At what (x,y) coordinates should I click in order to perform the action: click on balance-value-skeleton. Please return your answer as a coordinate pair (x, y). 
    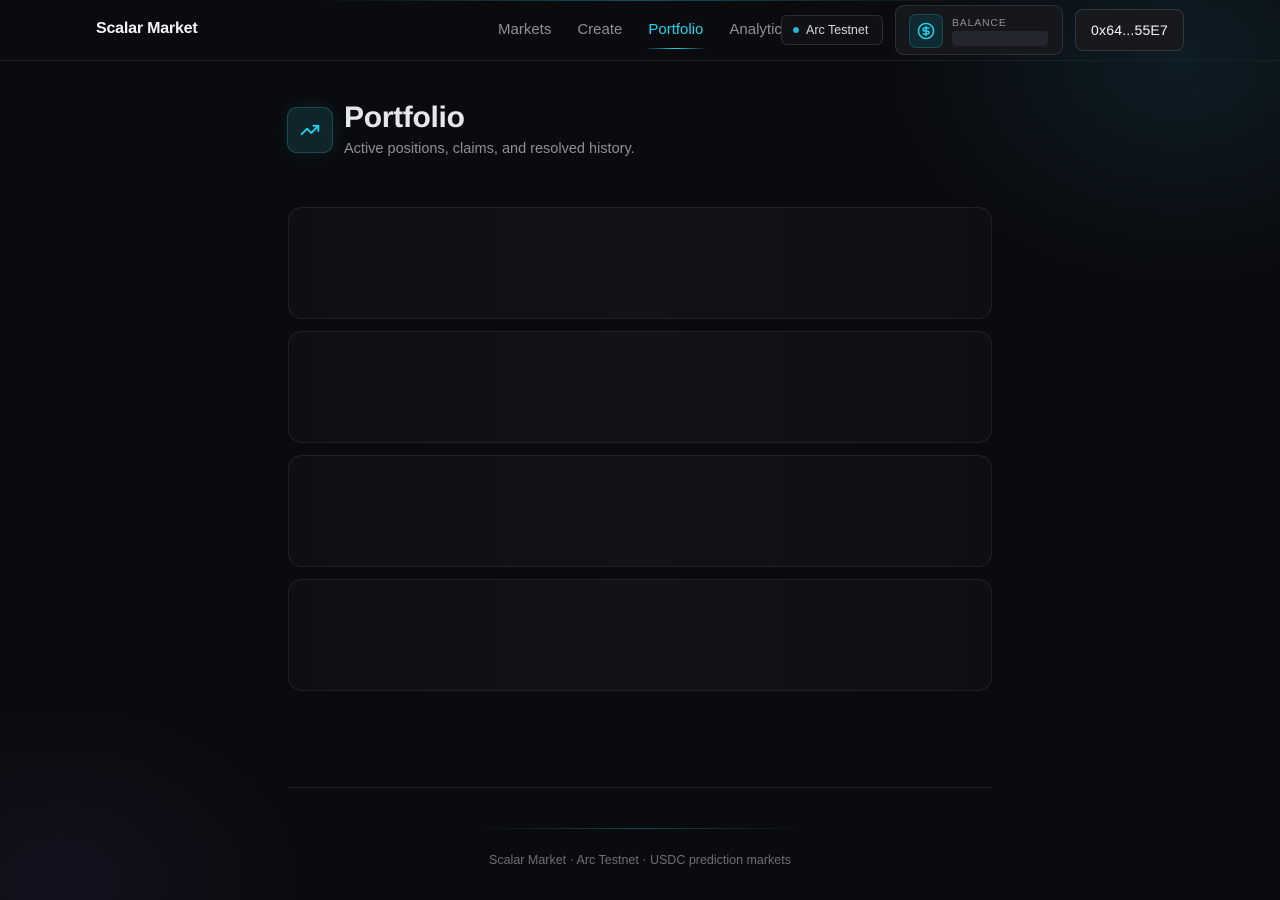
    Looking at the image, I should click on (1000, 38).